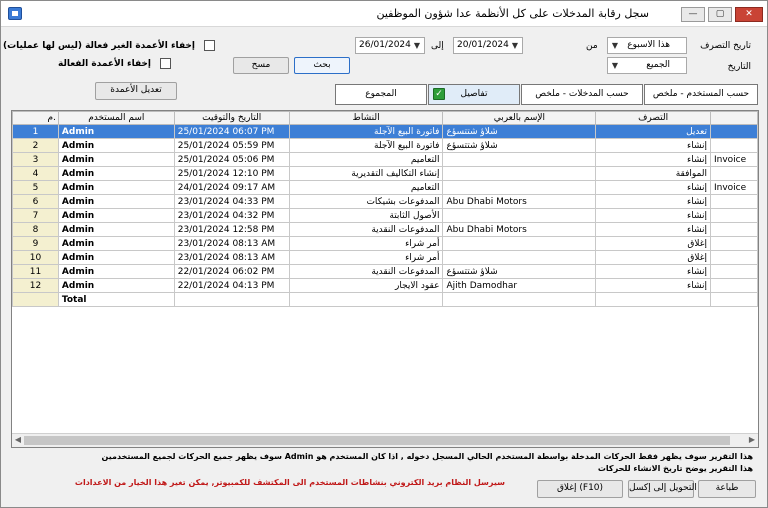 The image size is (768, 508). Describe the element at coordinates (519, 118) in the screenshot. I see `col-header-arabic-name: الإسم بالعربي` at that location.